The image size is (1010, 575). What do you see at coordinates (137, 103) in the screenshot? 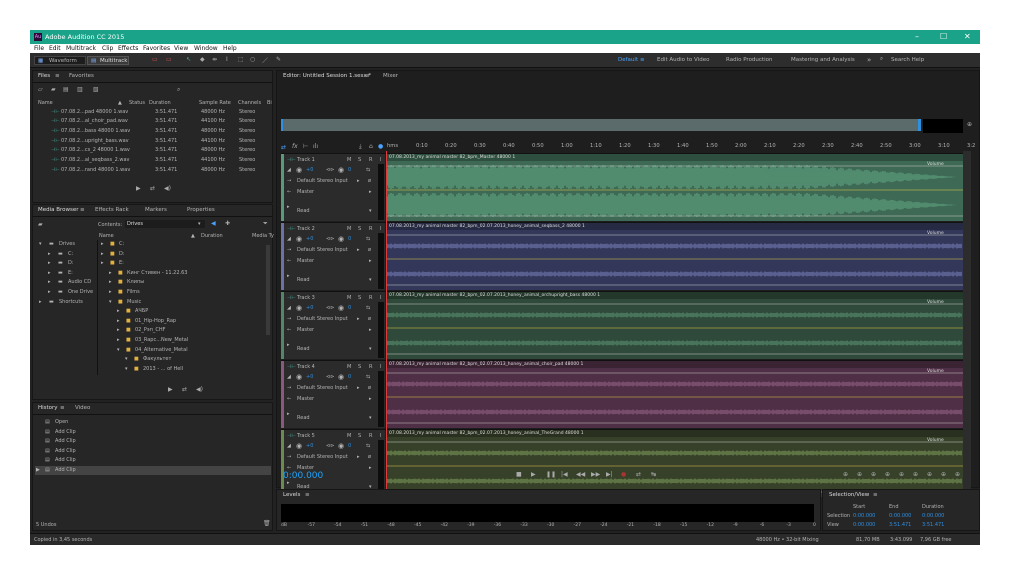
I see `col-status: Status` at bounding box center [137, 103].